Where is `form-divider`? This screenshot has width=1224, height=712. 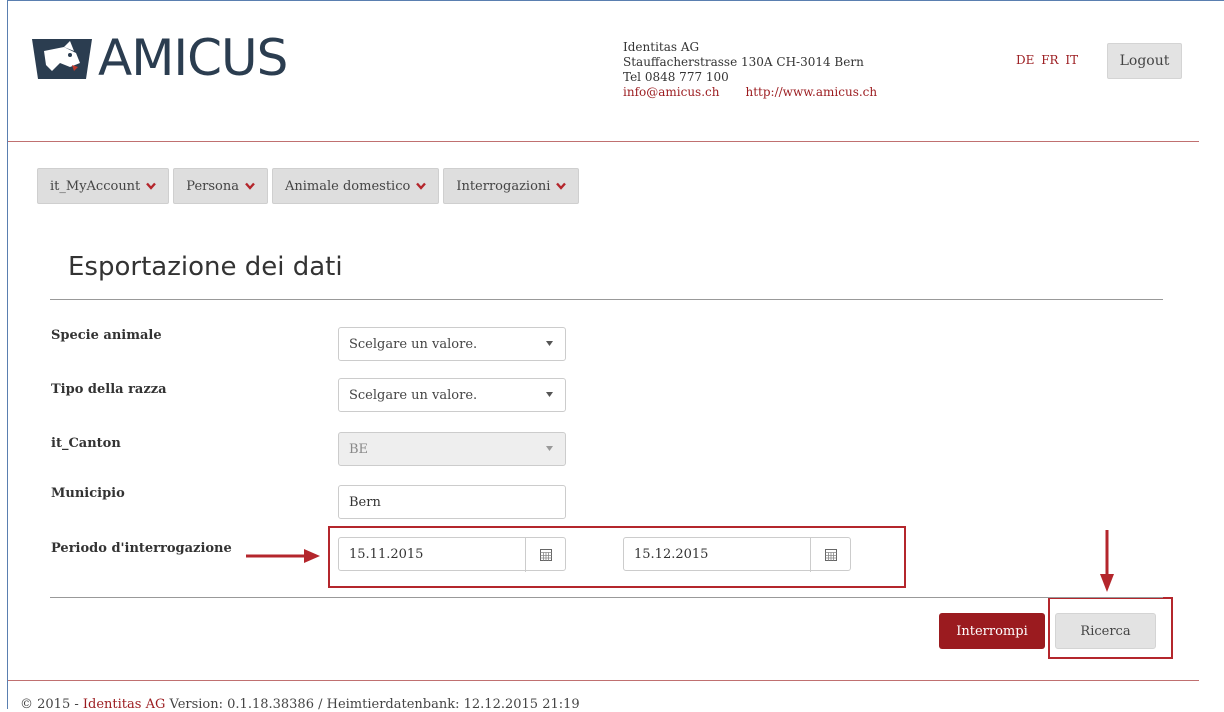 form-divider is located at coordinates (606, 597).